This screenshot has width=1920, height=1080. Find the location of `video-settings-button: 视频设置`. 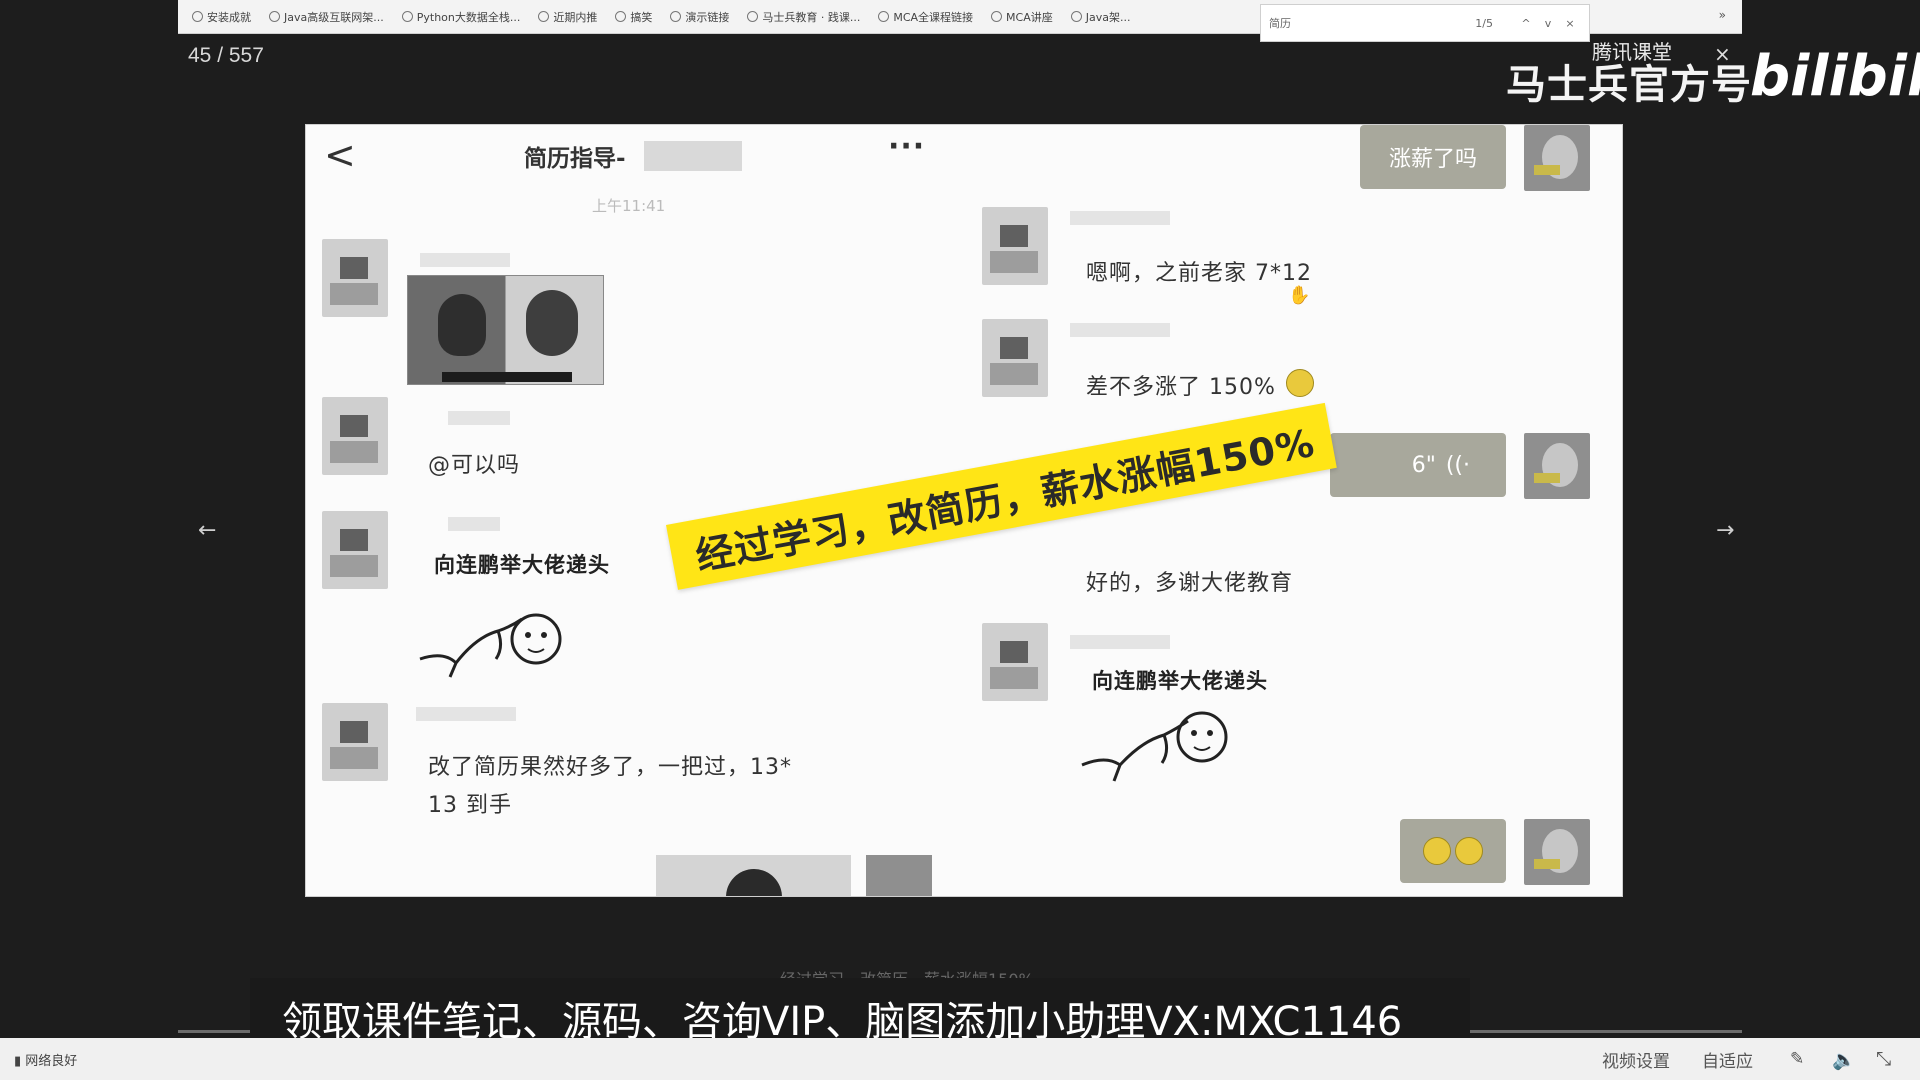

video-settings-button: 视频设置 is located at coordinates (1636, 1059).